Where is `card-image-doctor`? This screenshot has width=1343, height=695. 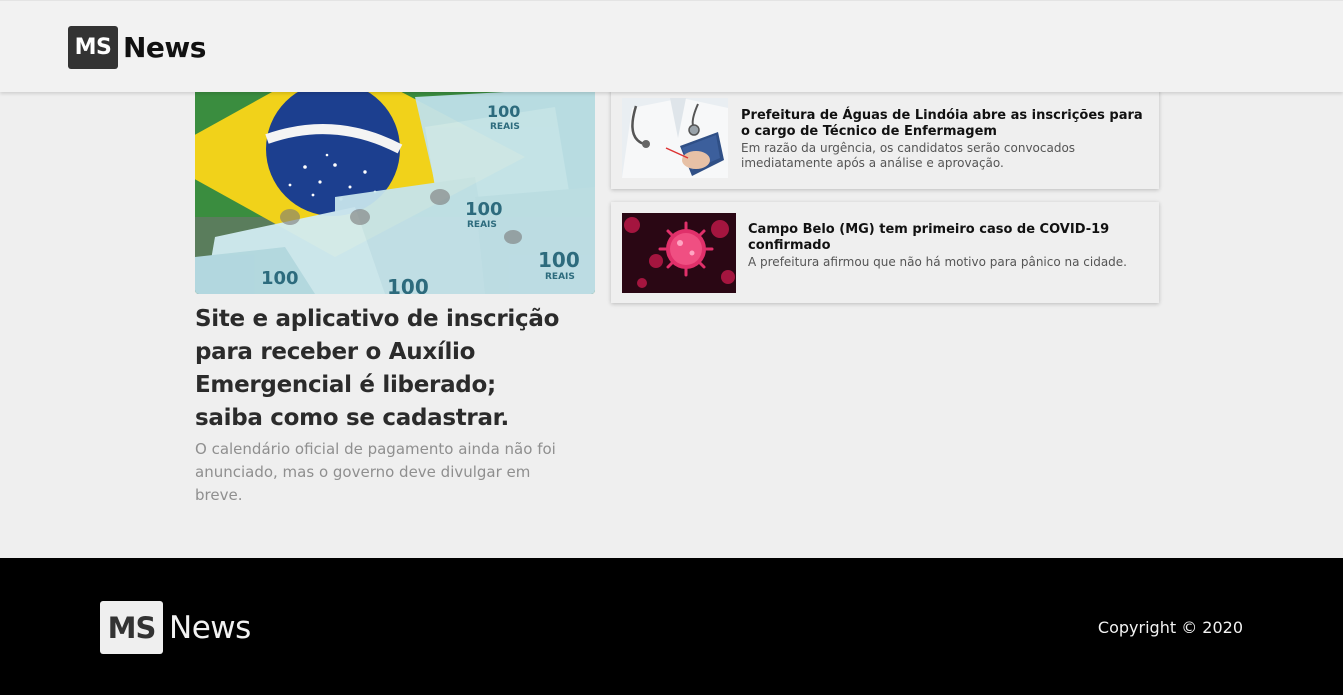 card-image-doctor is located at coordinates (675, 138).